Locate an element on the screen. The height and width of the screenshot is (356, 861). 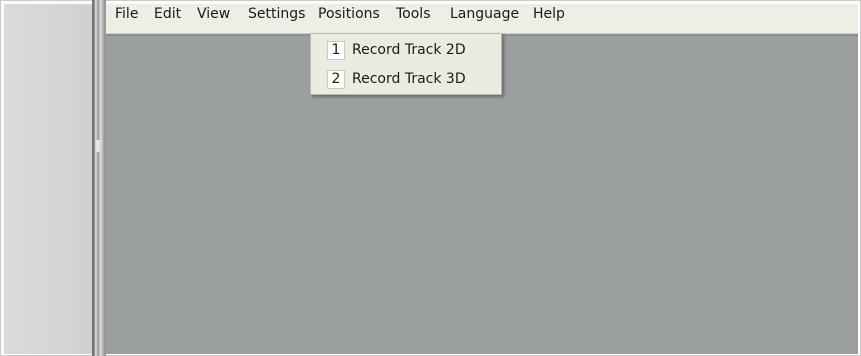
menu-settings: Settings is located at coordinates (276, 14).